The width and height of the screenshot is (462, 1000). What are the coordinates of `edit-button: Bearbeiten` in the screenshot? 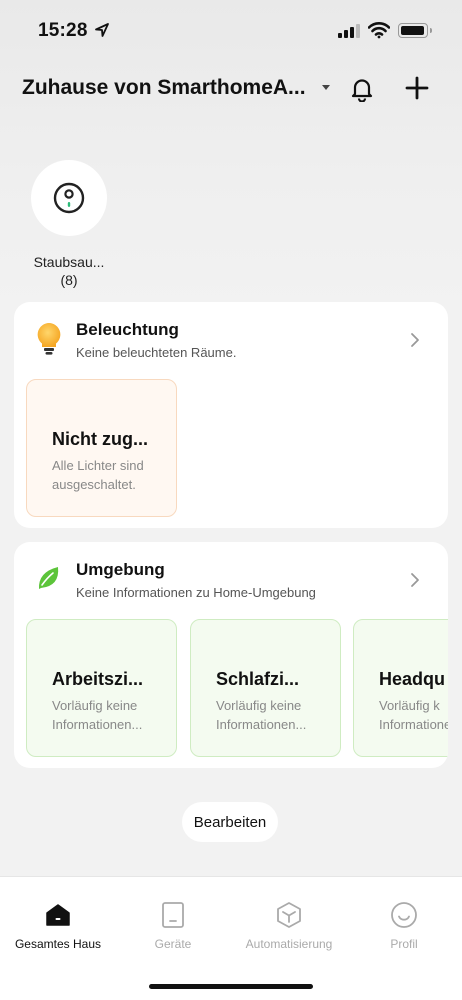 It's located at (230, 822).